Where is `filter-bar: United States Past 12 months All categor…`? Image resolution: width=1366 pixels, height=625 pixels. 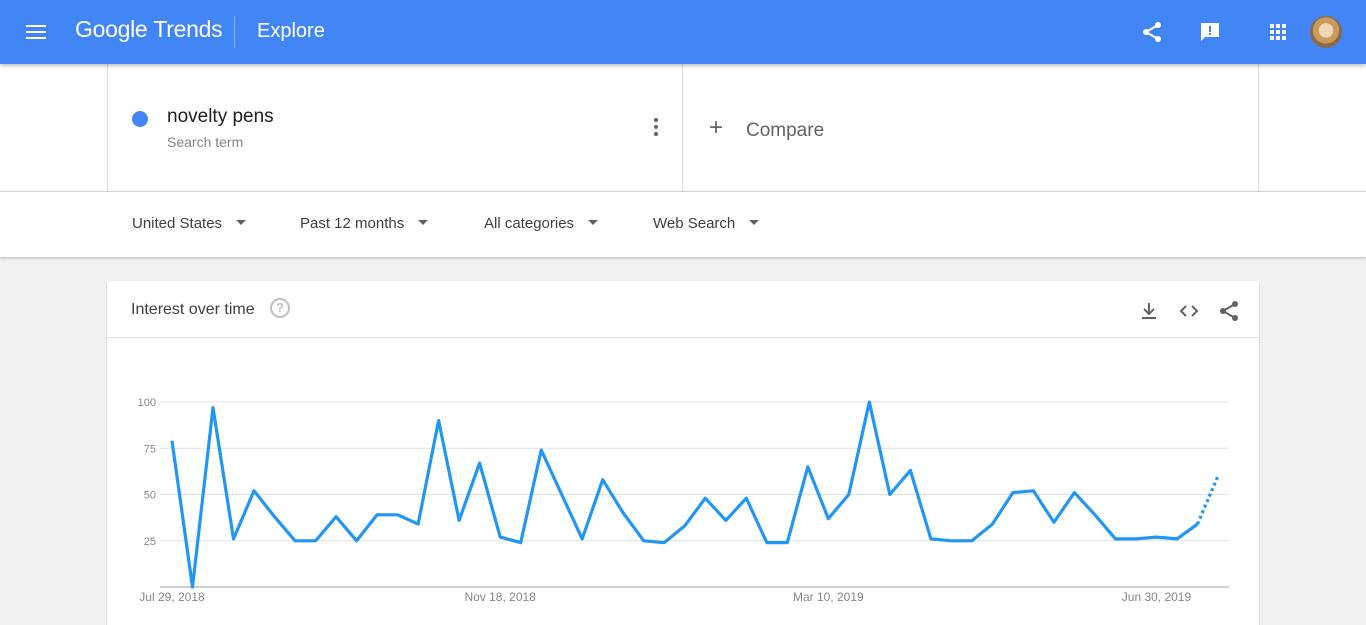
filter-bar: United States Past 12 months All categor… is located at coordinates (683, 224).